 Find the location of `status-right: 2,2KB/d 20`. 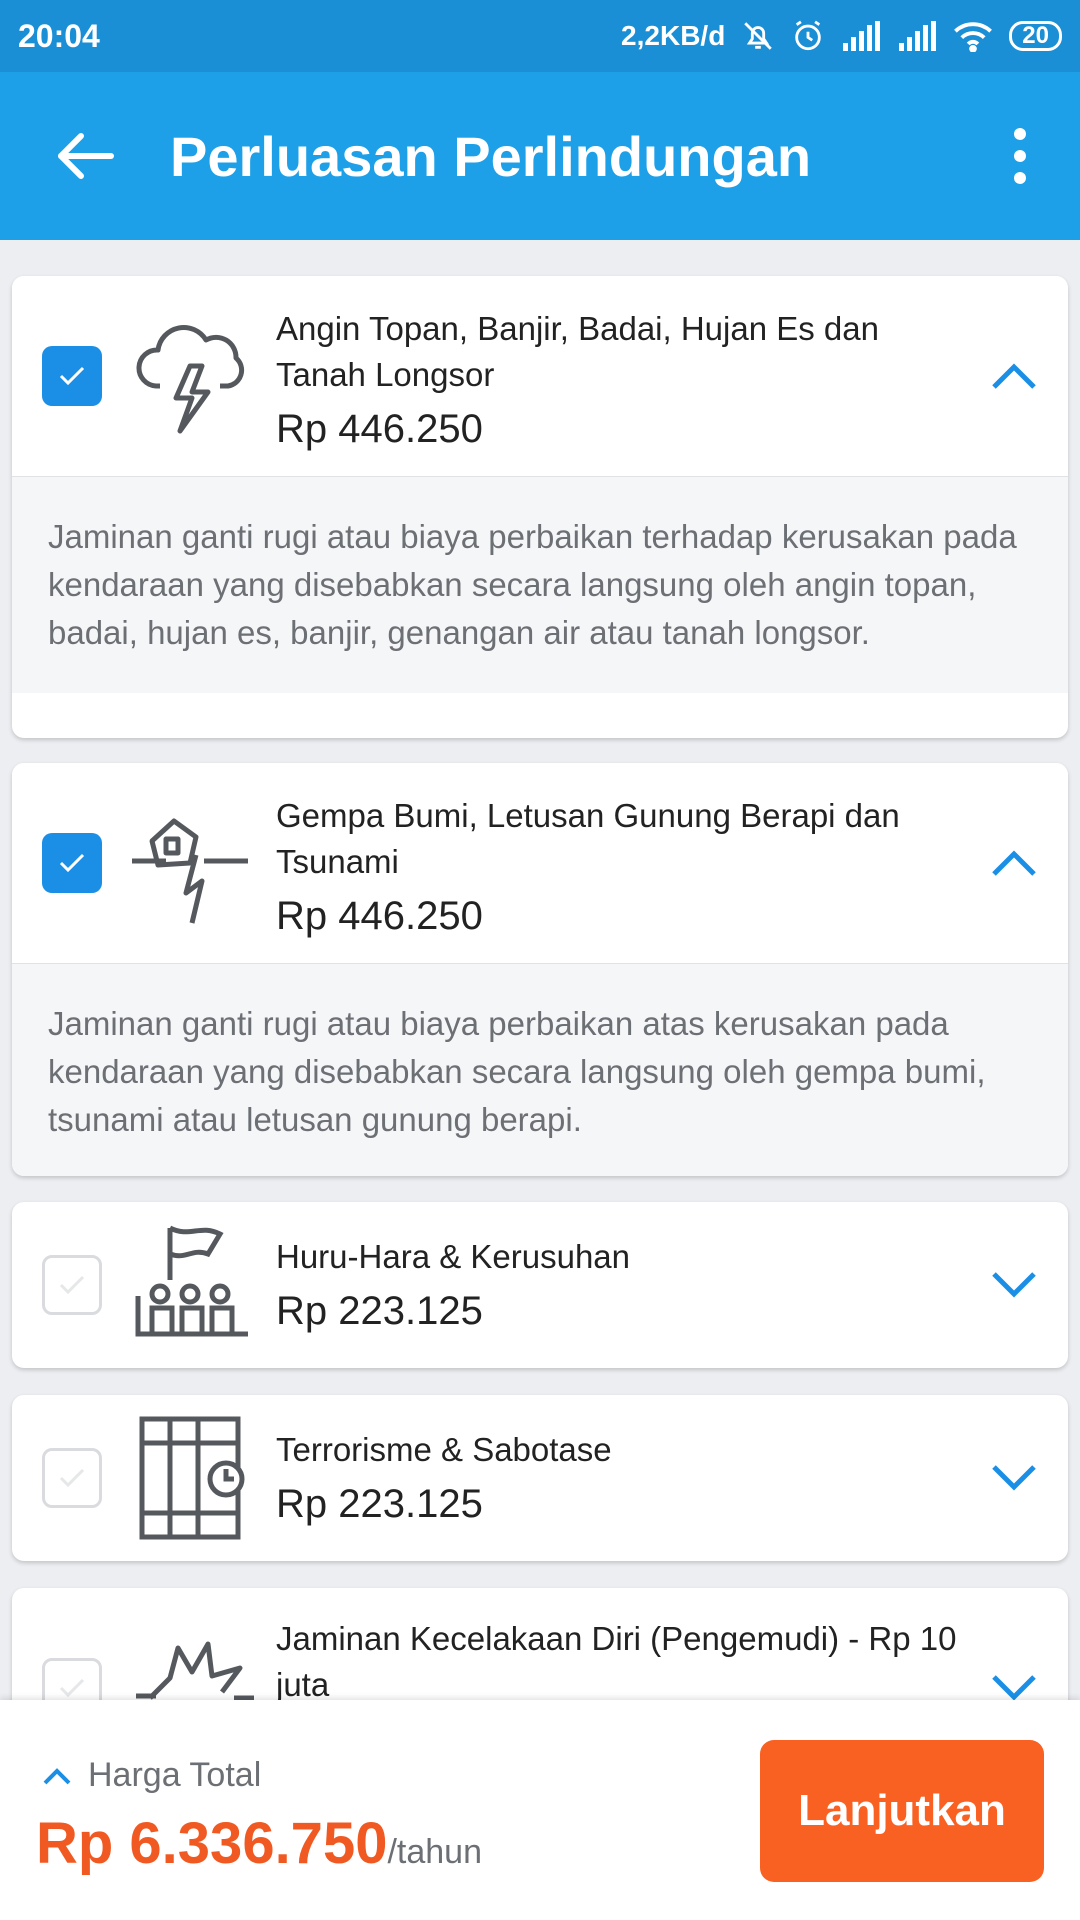

status-right: 2,2KB/d 20 is located at coordinates (841, 36).